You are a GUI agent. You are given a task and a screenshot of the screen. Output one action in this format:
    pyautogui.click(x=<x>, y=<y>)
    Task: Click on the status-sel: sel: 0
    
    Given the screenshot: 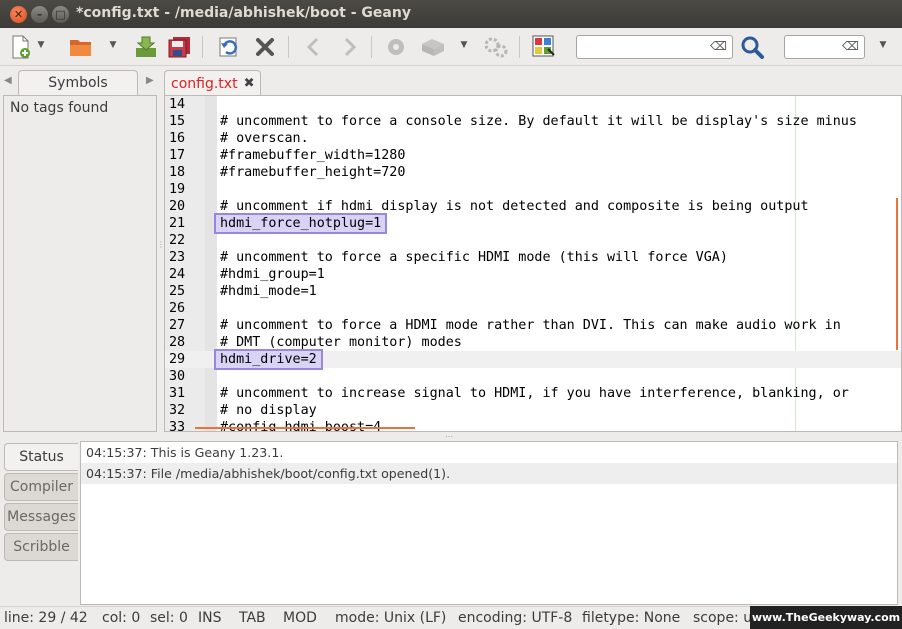 What is the action you would take?
    pyautogui.click(x=169, y=618)
    